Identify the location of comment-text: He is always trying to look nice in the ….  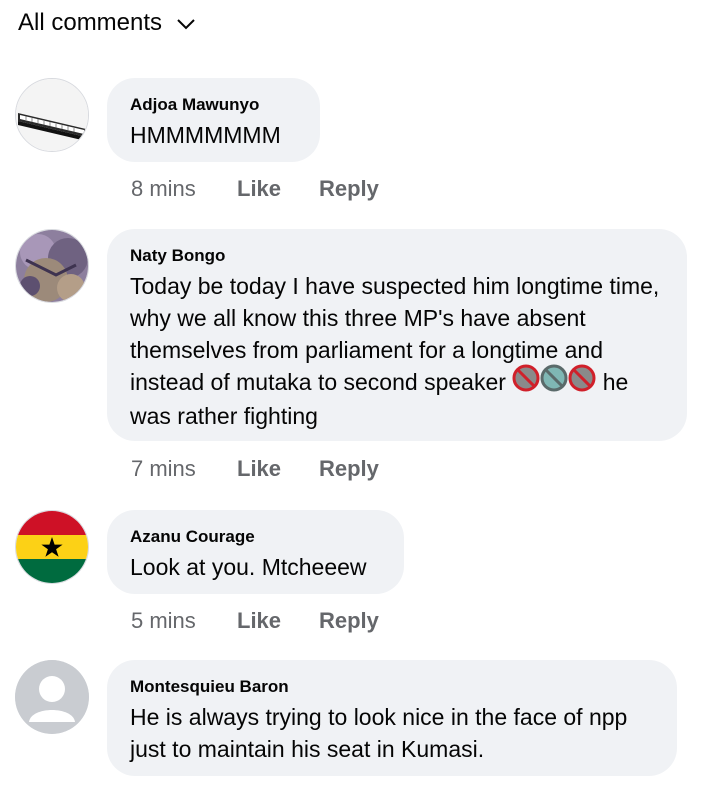
(379, 733).